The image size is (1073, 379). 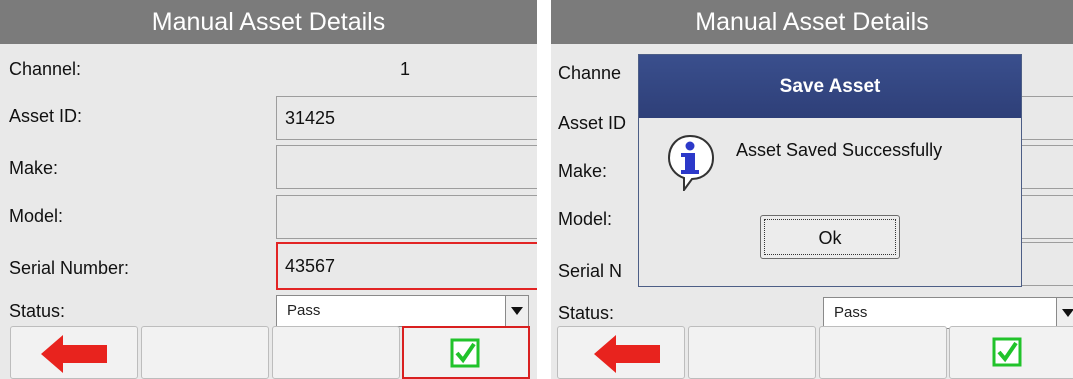 I want to click on ok-button: Ok, so click(x=830, y=237).